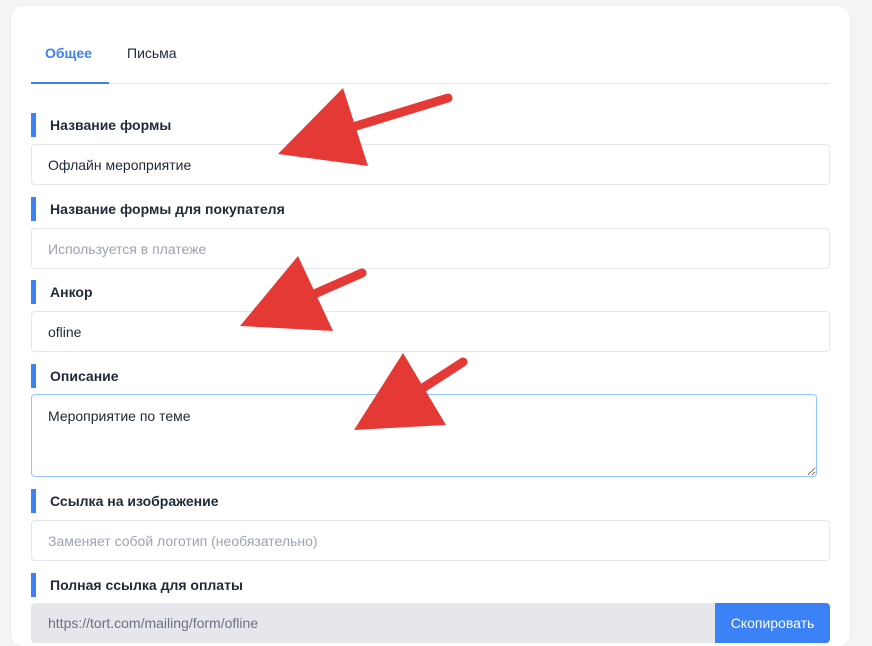 The height and width of the screenshot is (646, 872). What do you see at coordinates (152, 53) in the screenshot?
I see `tab-letters: Письма` at bounding box center [152, 53].